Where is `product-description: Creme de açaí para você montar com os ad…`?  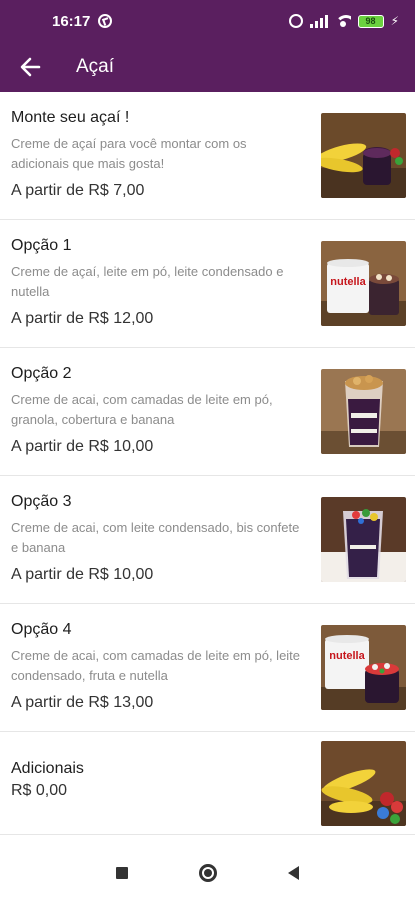 product-description: Creme de açaí para você montar com os ad… is located at coordinates (129, 153).